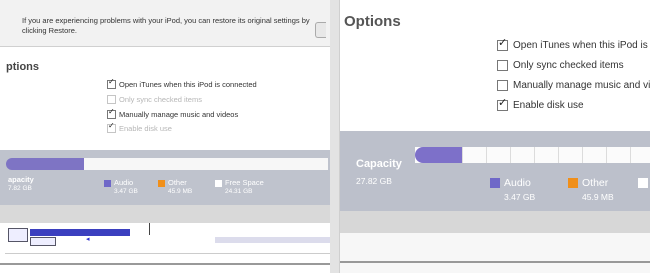 The image size is (650, 273). I want to click on scroll-track, so click(272, 240).